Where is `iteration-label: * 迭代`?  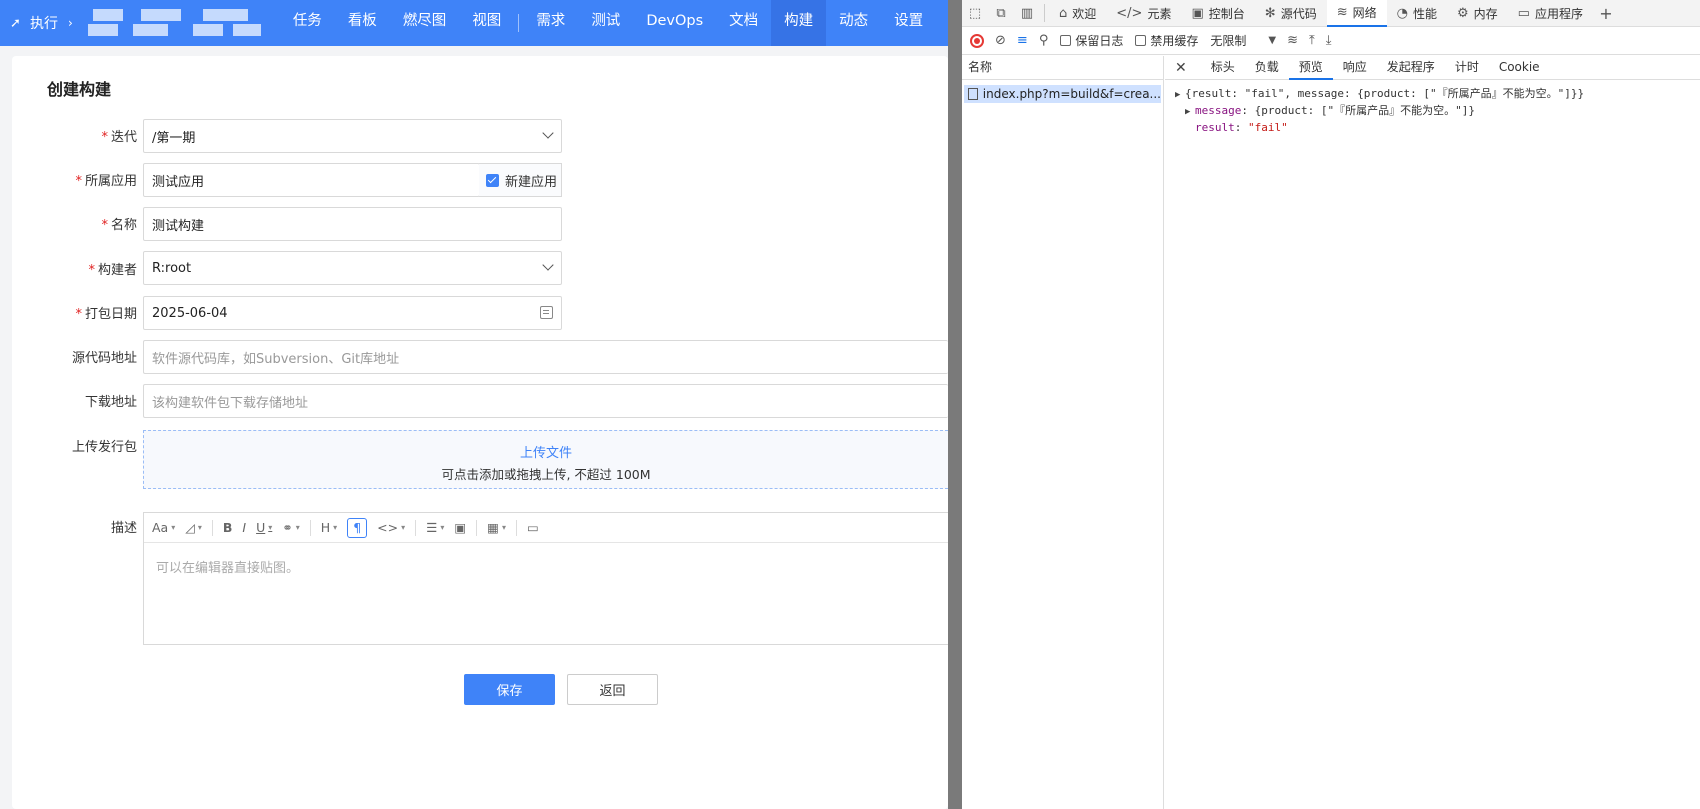 iteration-label: * 迭代 is located at coordinates (119, 137).